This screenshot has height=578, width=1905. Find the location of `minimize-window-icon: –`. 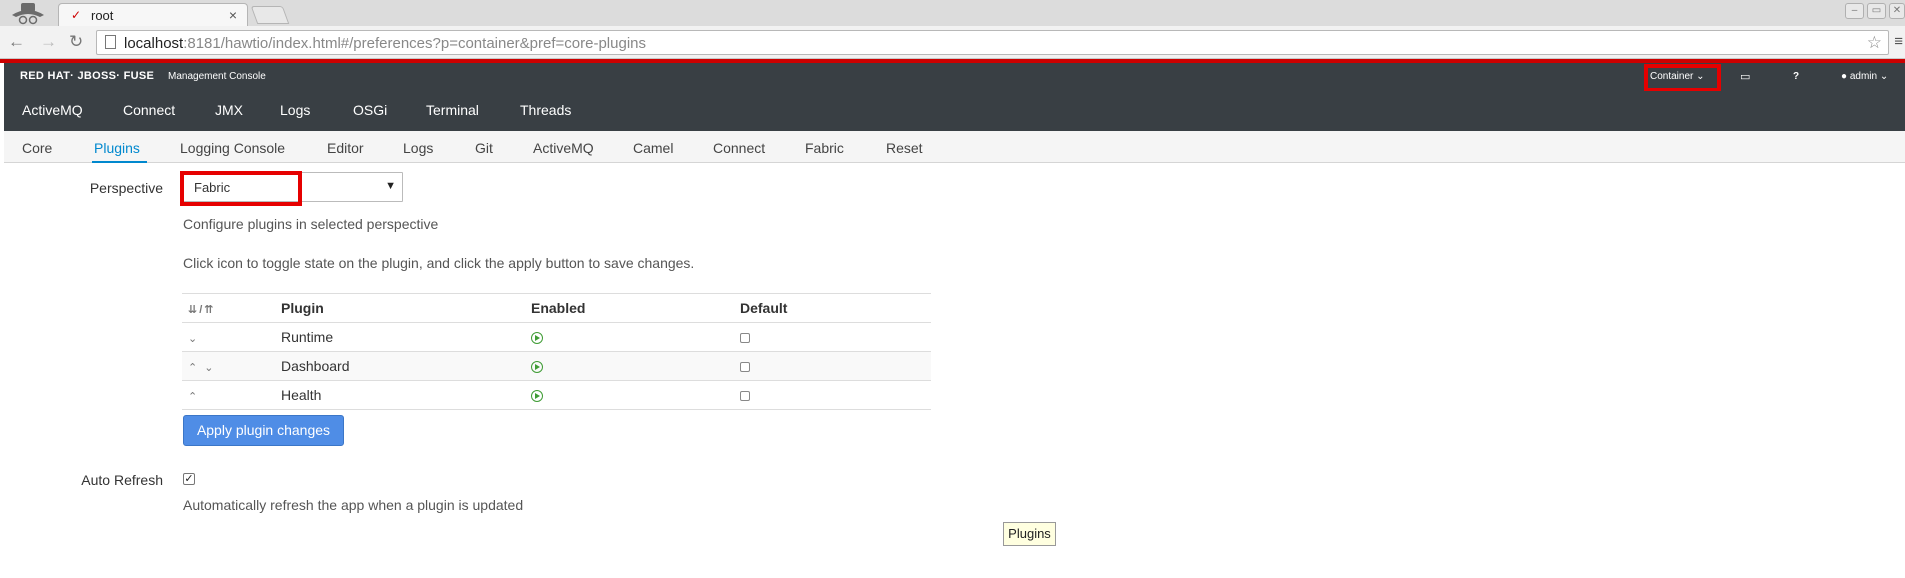

minimize-window-icon: – is located at coordinates (1854, 11).